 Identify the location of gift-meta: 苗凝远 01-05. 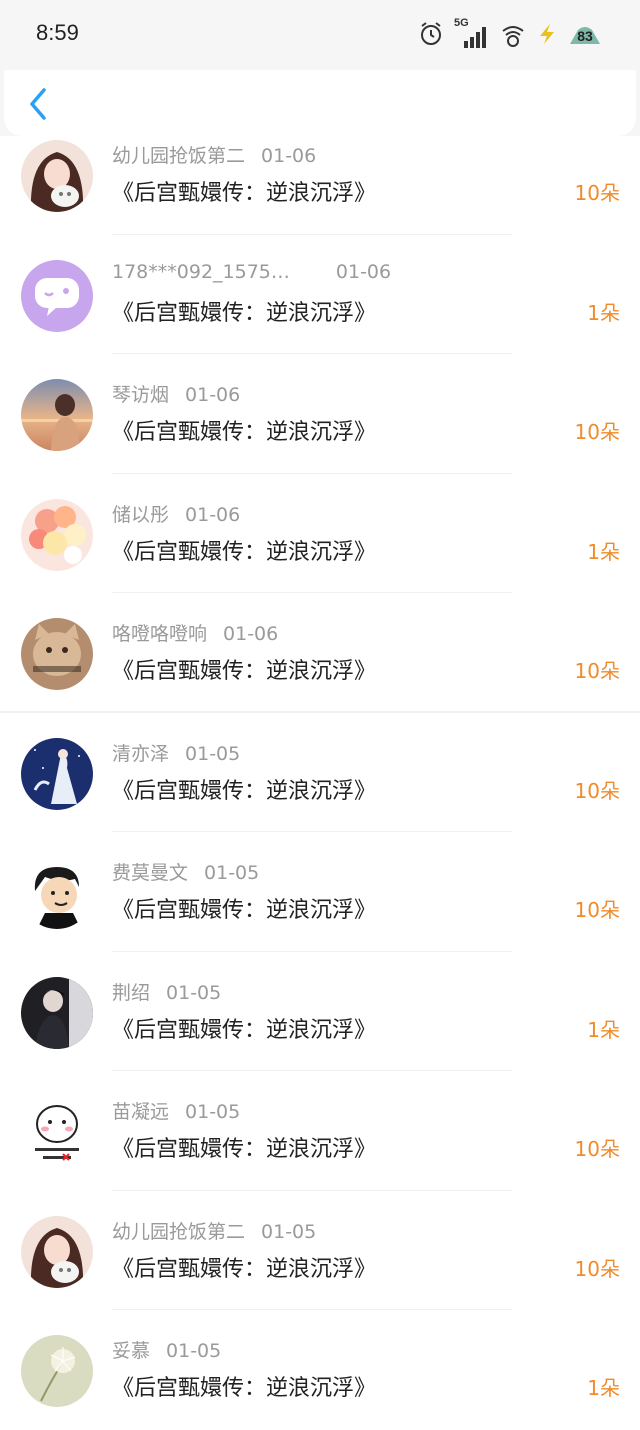
(176, 1110).